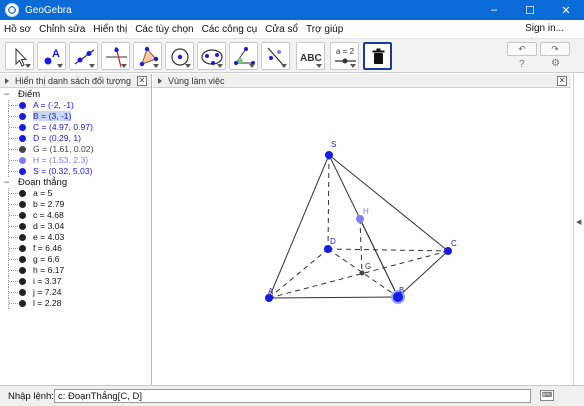 This screenshot has width=584, height=406. I want to click on side-panel-grip: ◀, so click(578, 229).